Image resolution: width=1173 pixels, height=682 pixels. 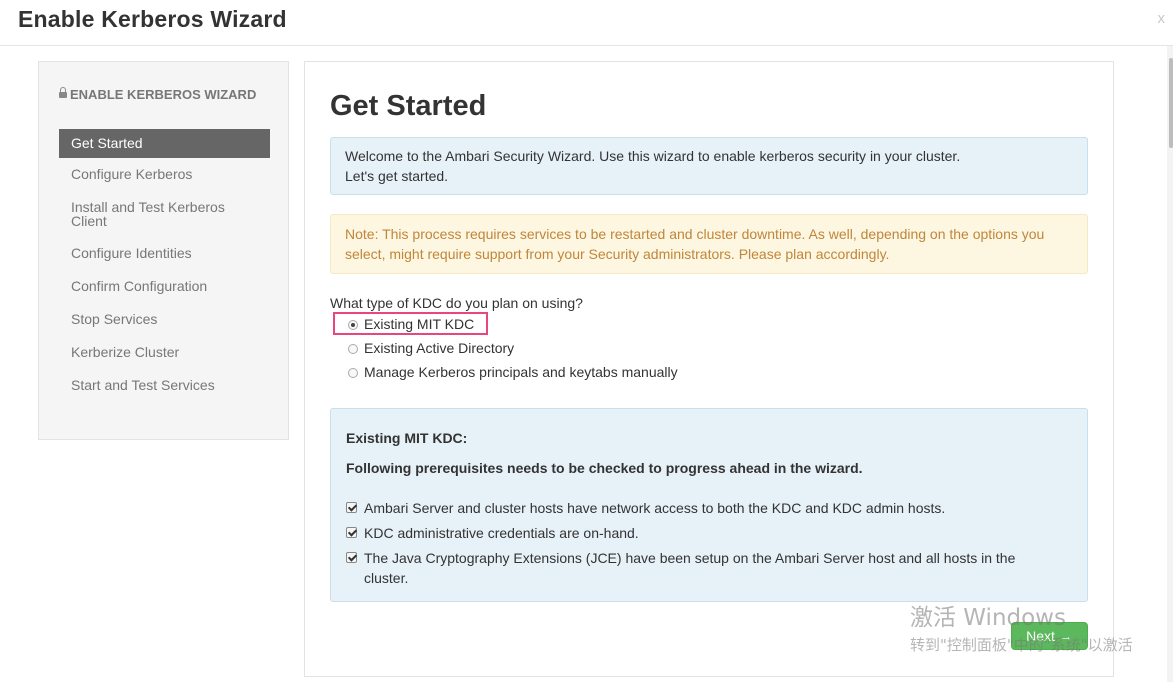 What do you see at coordinates (164, 286) in the screenshot?
I see `step-confirm-configuration: Confirm Configuration` at bounding box center [164, 286].